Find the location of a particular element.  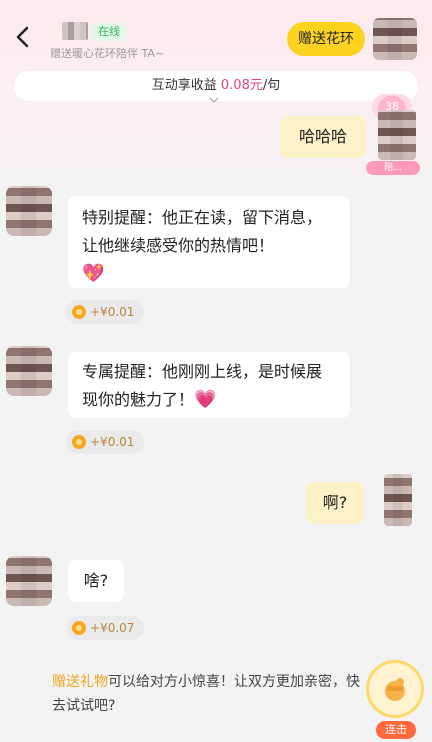

gift-hand-icon is located at coordinates (395, 689).